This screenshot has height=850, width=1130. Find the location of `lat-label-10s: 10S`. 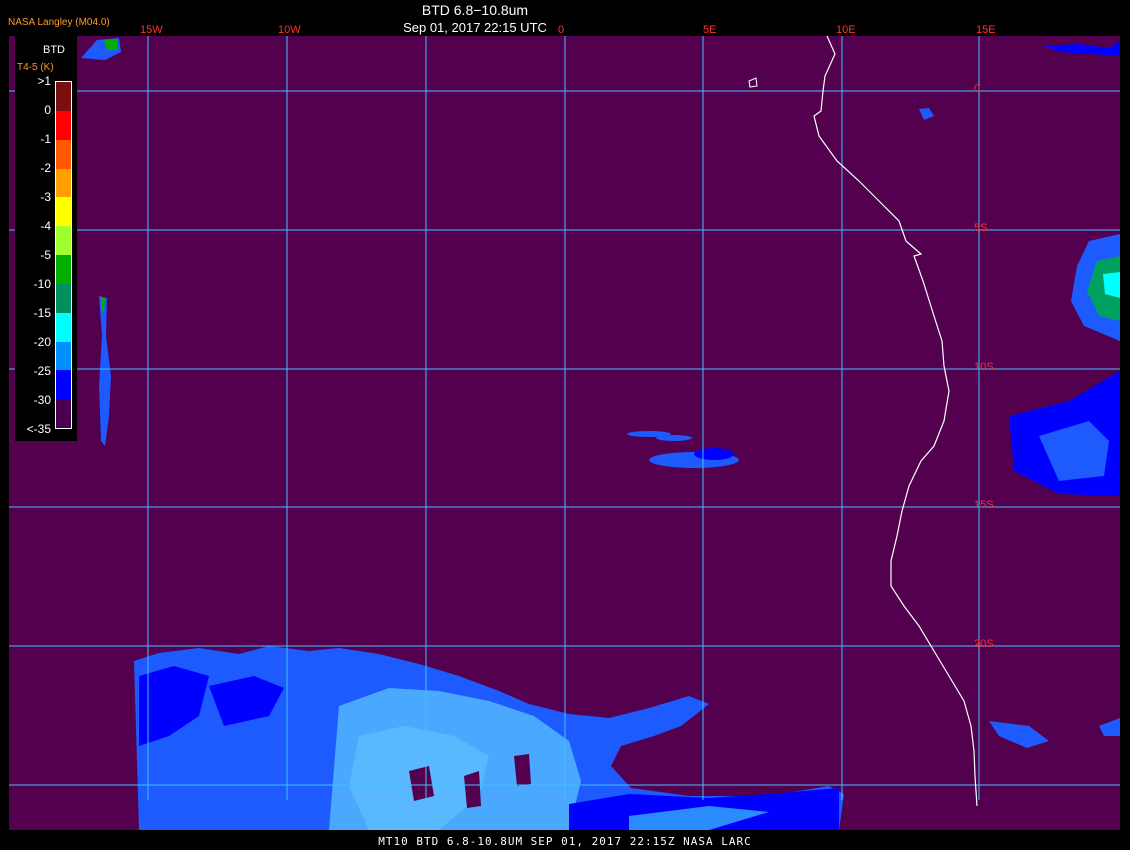

lat-label-10s: 10S is located at coordinates (984, 367).